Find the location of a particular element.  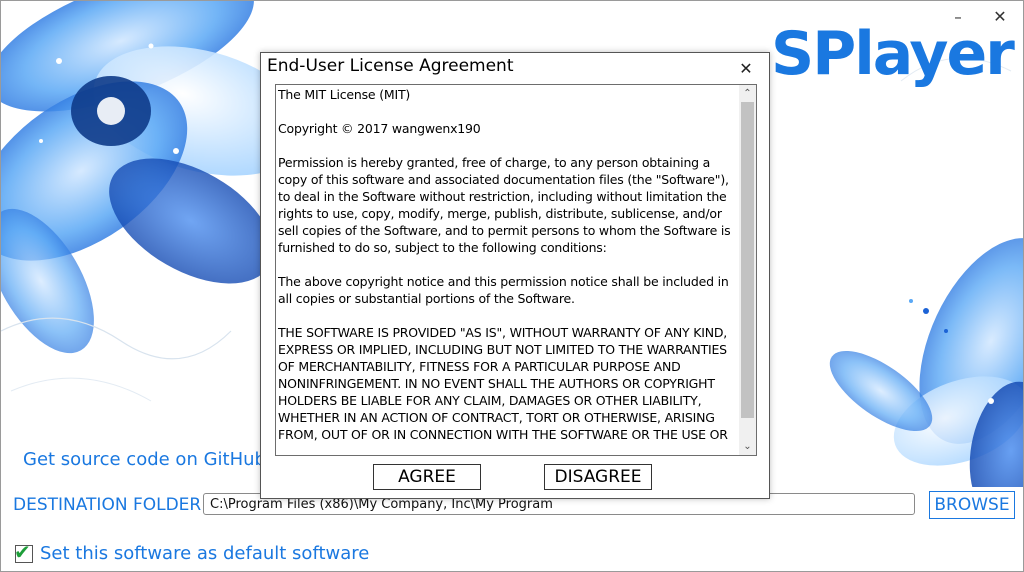

checkmark-icon: ✔ is located at coordinates (22, 552).